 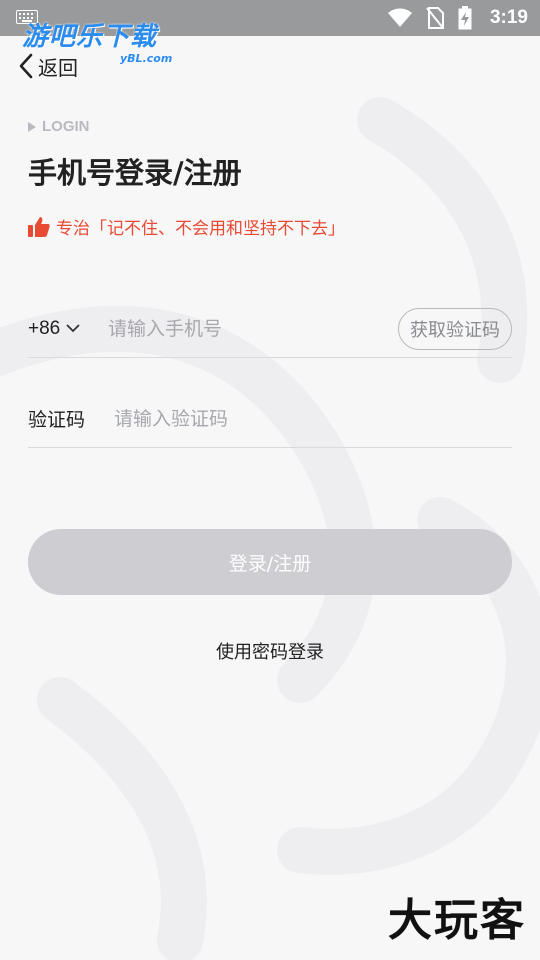 I want to click on back-button: 返回, so click(x=48, y=66).